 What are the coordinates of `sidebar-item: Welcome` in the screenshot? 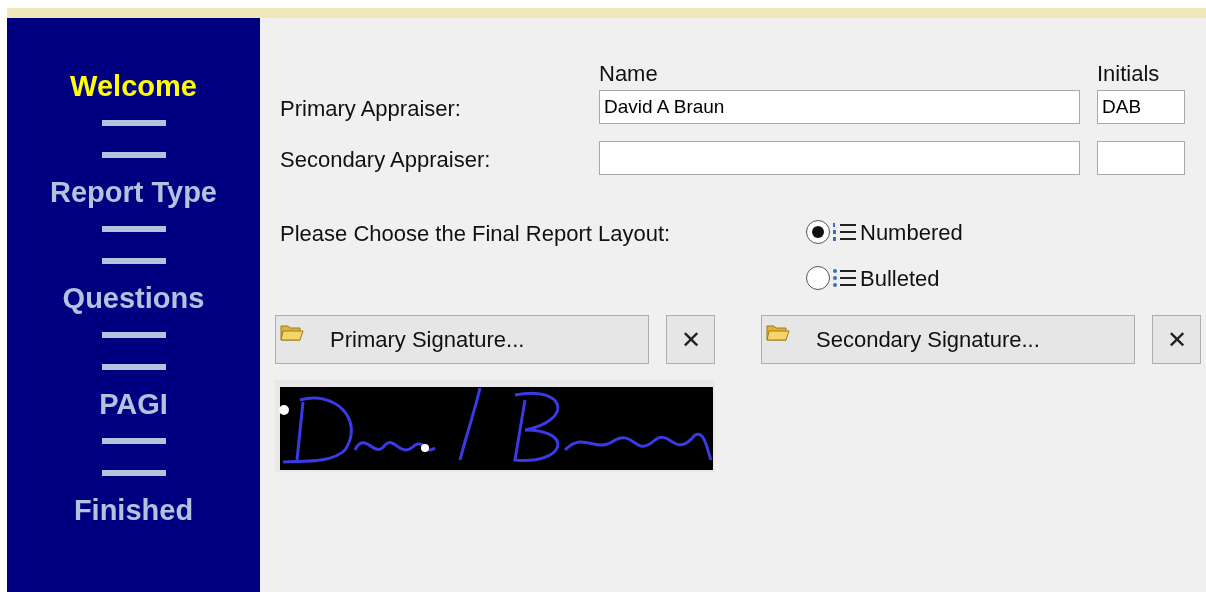 It's located at (133, 86).